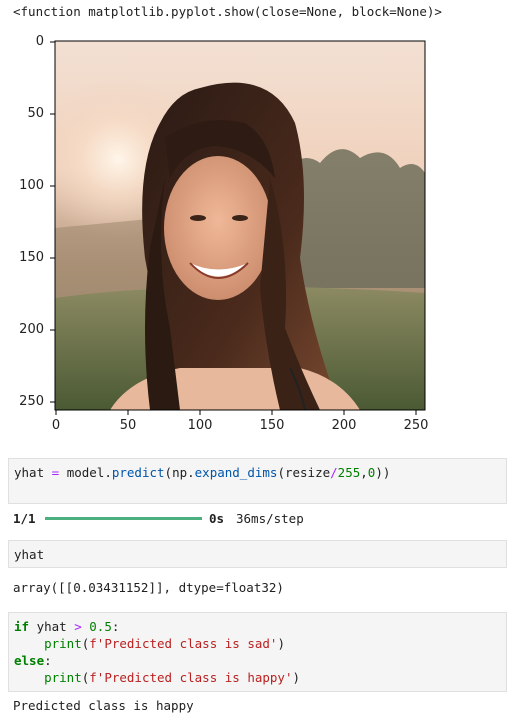  I want to click on code-token: model., so click(85, 472).